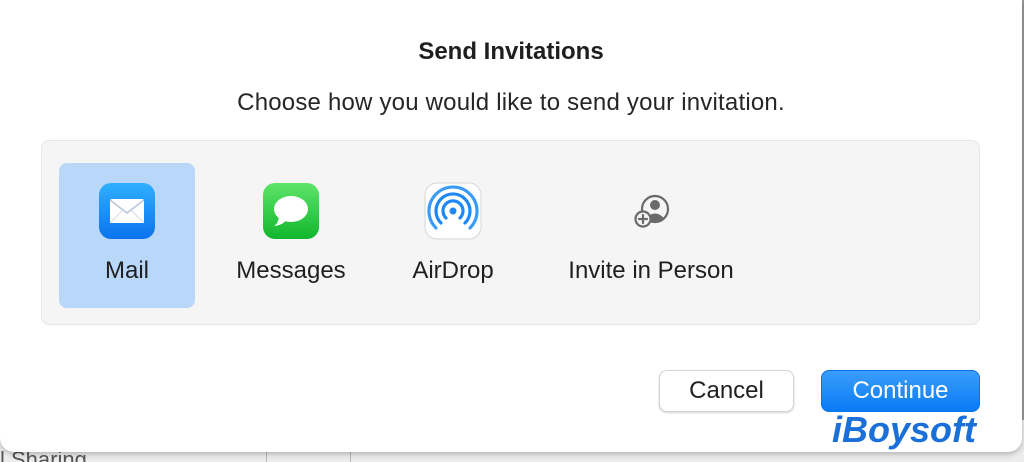  I want to click on option-mail: Mail, so click(127, 235).